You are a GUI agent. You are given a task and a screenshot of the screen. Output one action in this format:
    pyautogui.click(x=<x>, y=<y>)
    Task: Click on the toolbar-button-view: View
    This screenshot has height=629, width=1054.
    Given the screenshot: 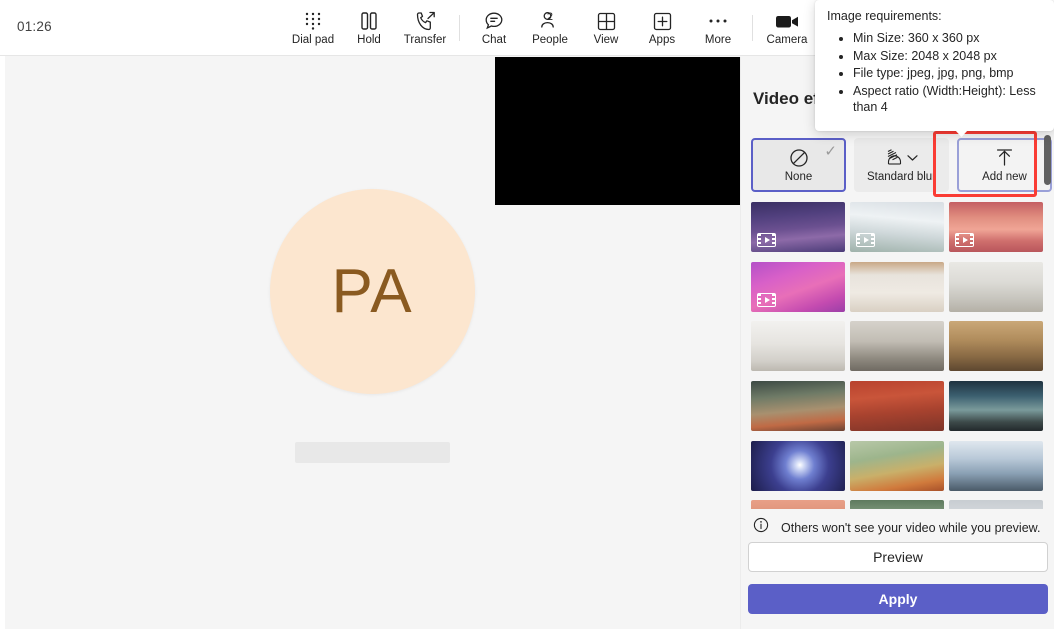 What is the action you would take?
    pyautogui.click(x=606, y=28)
    